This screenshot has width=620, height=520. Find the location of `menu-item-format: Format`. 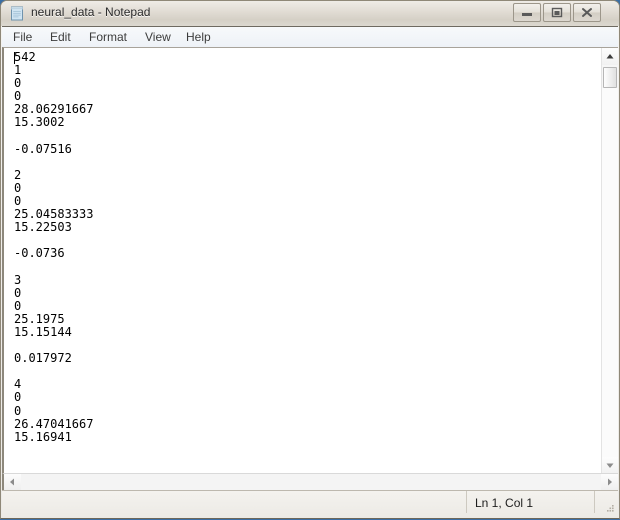

menu-item-format: Format is located at coordinates (108, 37).